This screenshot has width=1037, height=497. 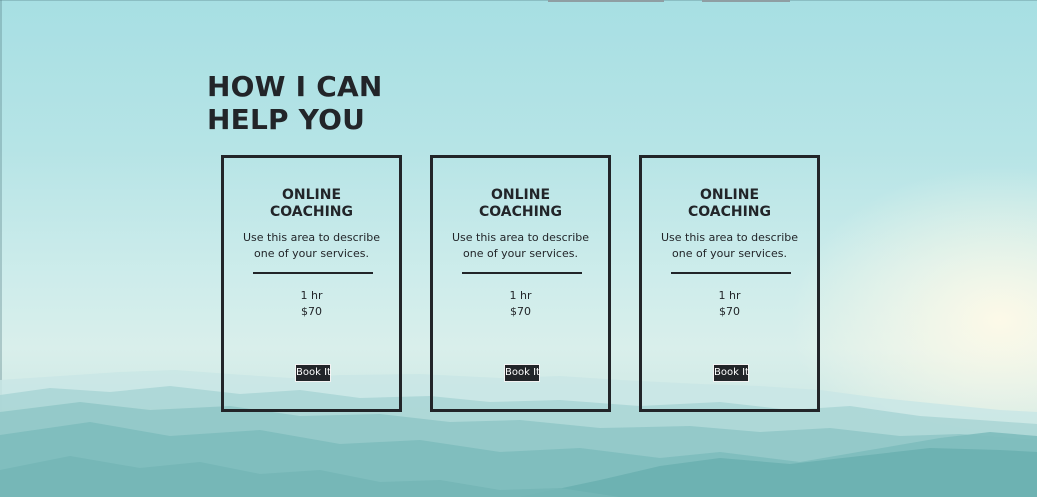 What do you see at coordinates (295, 103) in the screenshot?
I see `page-title: HOW I CAN HELP YOU` at bounding box center [295, 103].